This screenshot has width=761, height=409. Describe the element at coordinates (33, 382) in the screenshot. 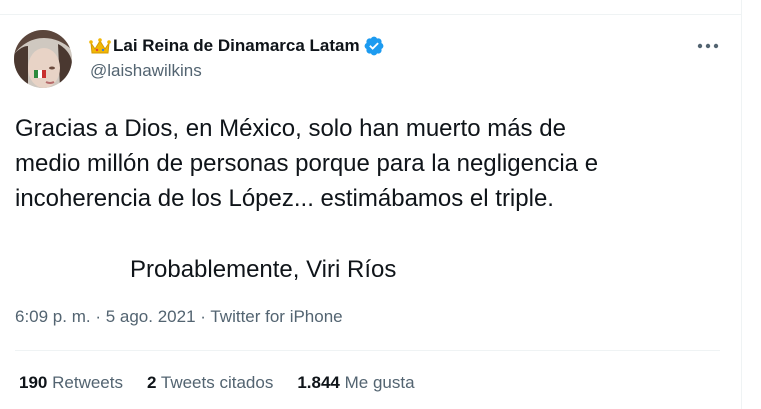

I see `retweets-count: 190` at that location.